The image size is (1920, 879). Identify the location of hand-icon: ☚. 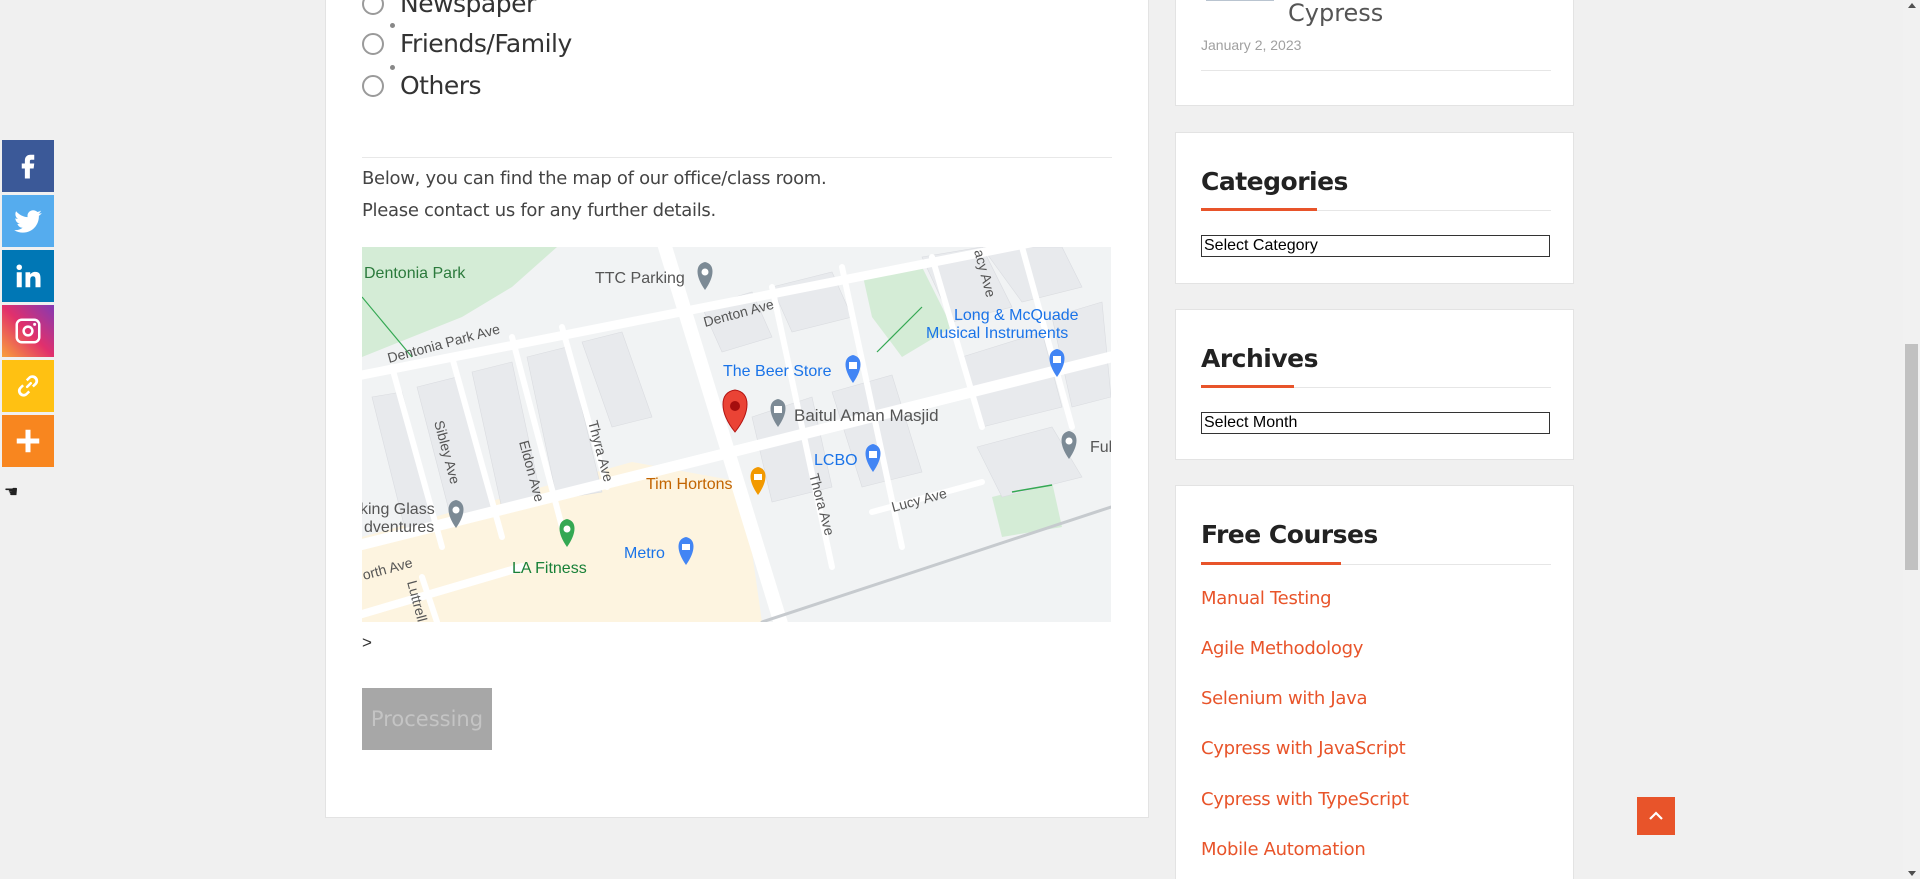
(11, 491).